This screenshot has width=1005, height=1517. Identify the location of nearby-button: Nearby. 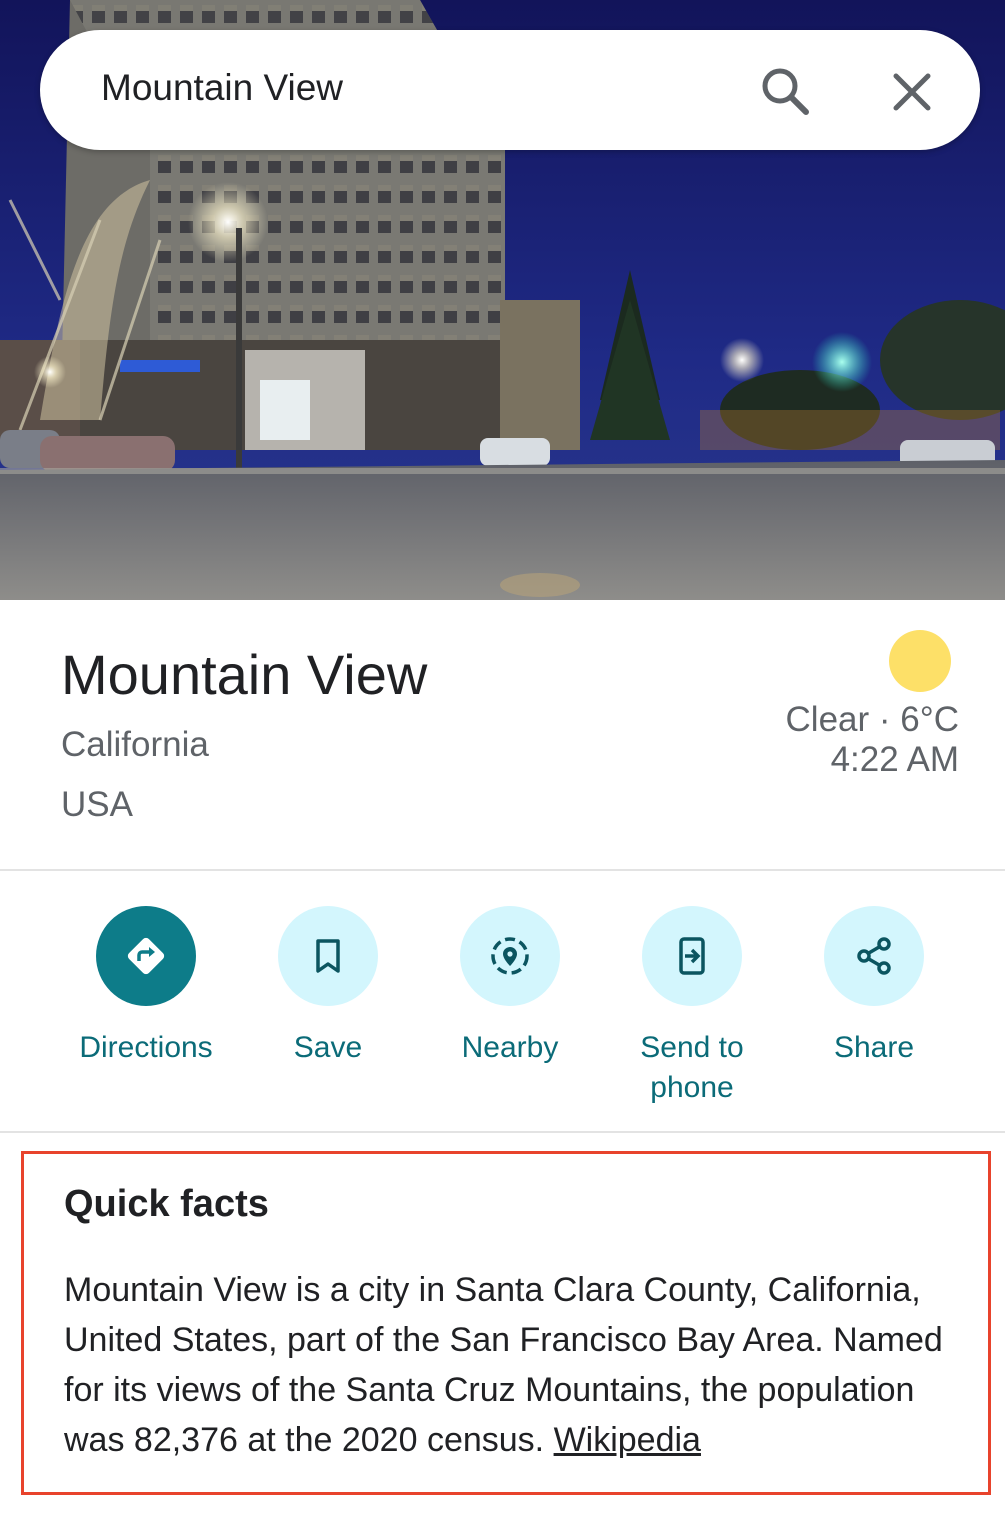
(510, 987).